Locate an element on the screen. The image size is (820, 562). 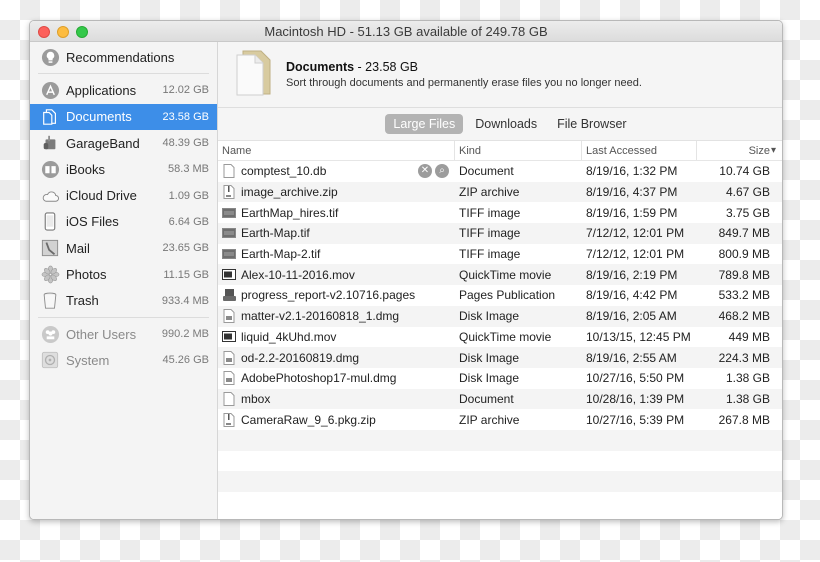
sidebar-item-mail: Mail 23.65 GB is located at coordinates (123, 248).